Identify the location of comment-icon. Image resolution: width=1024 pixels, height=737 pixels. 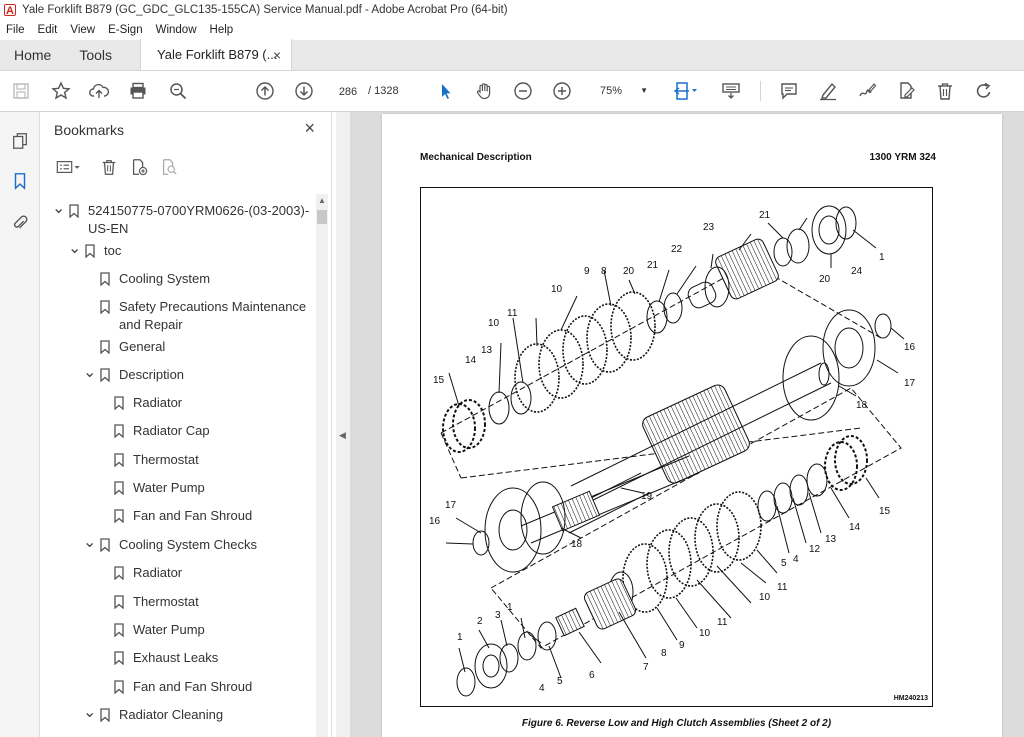
(789, 91).